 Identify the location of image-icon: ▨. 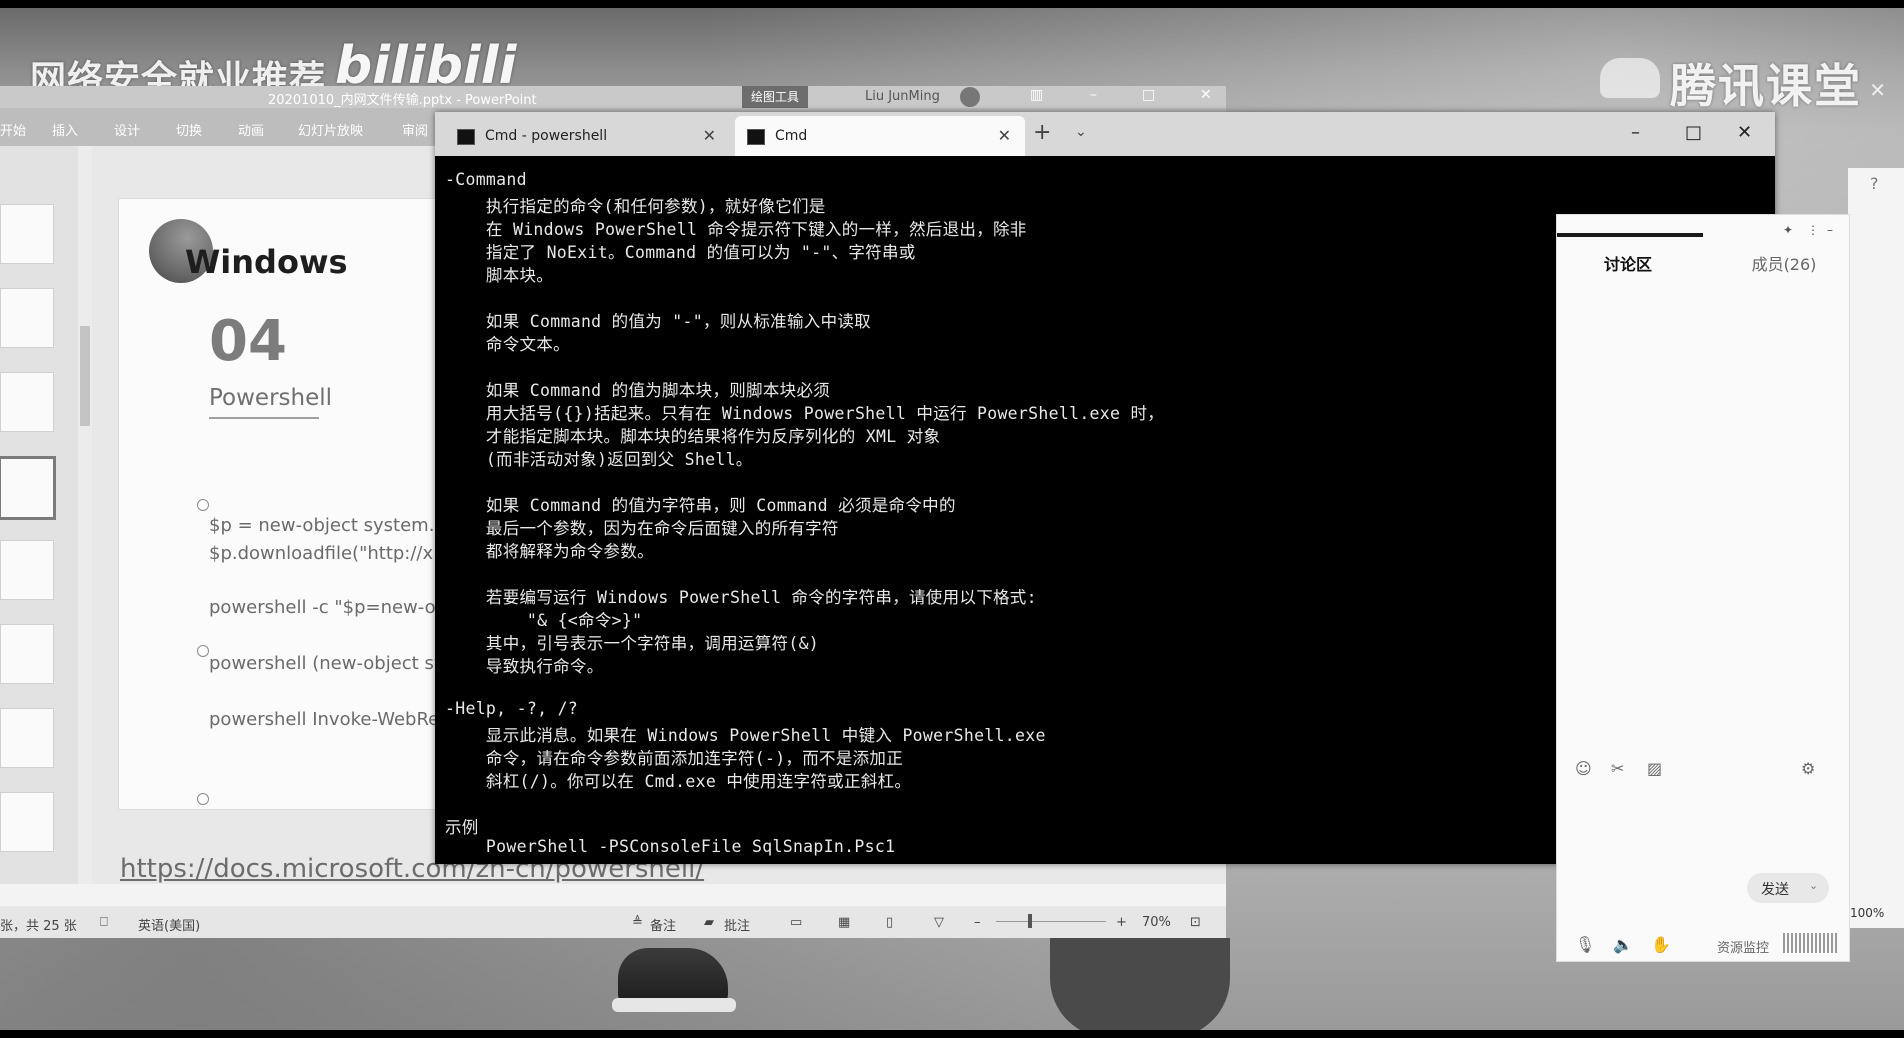
(1654, 768).